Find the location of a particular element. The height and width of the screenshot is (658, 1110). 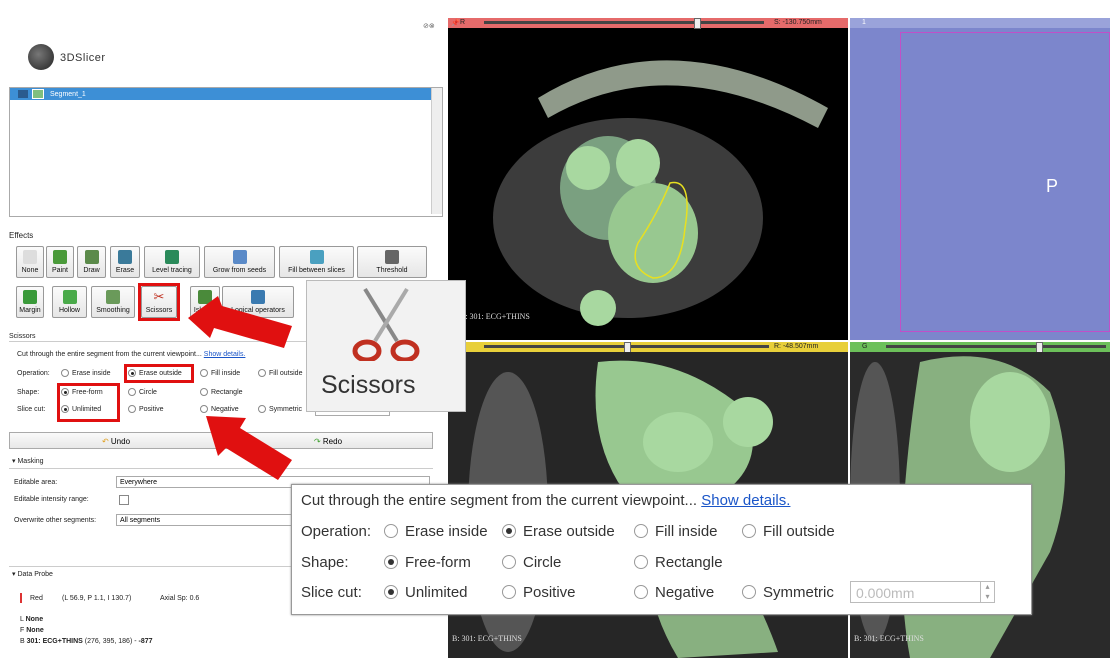

radio-fill-inside: Fill inside is located at coordinates (220, 373).